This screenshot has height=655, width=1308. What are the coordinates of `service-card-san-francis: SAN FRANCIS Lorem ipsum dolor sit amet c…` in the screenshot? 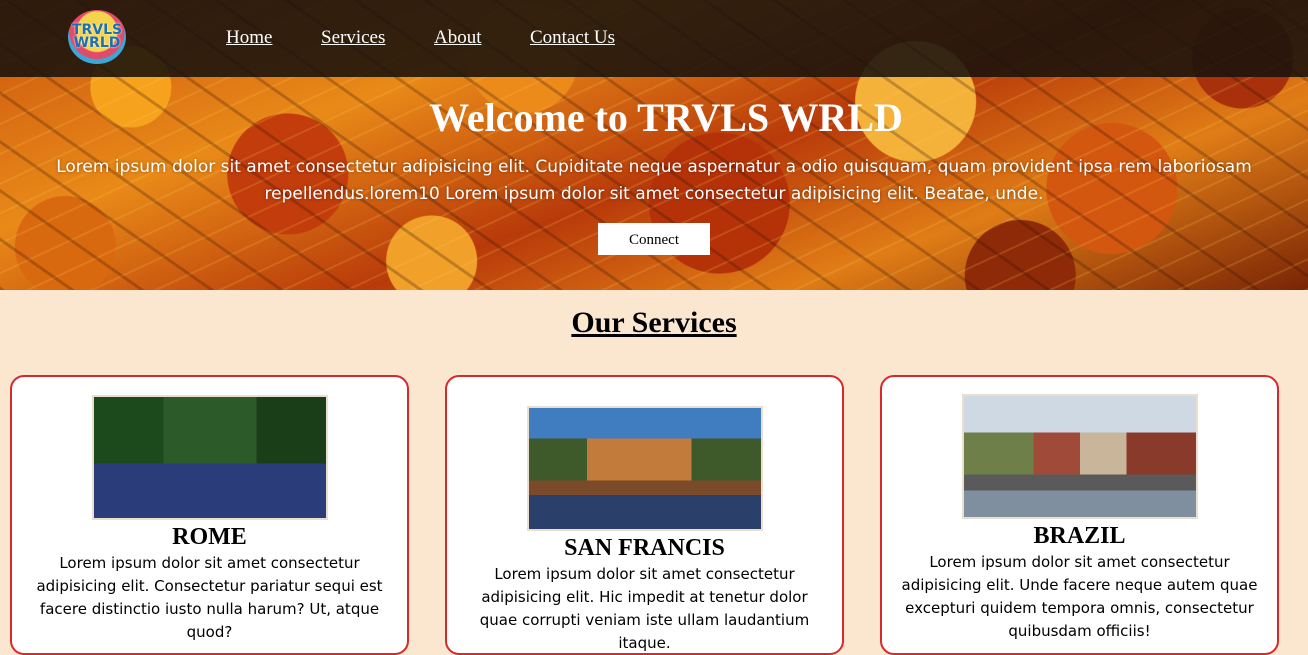 It's located at (644, 515).